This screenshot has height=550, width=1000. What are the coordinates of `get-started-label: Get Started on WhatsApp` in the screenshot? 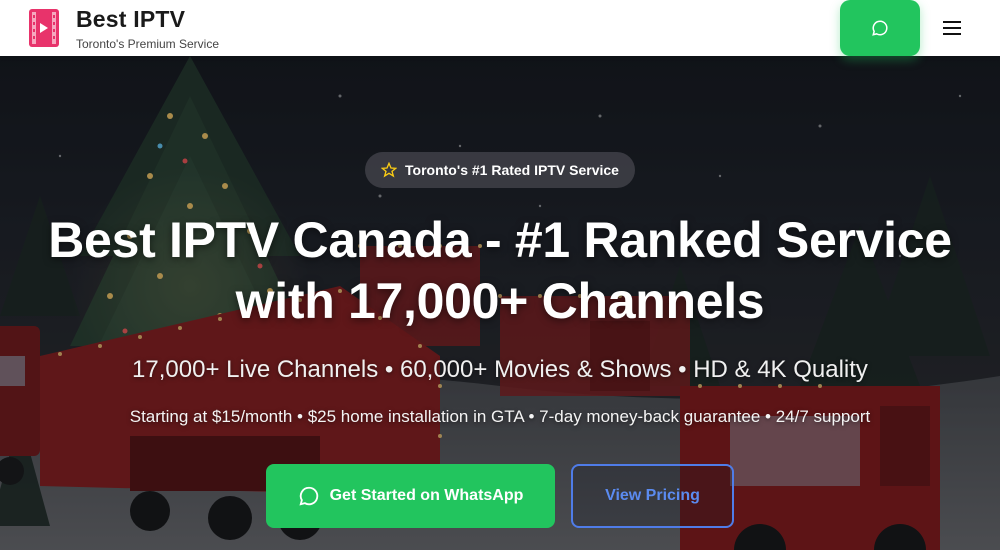 It's located at (426, 495).